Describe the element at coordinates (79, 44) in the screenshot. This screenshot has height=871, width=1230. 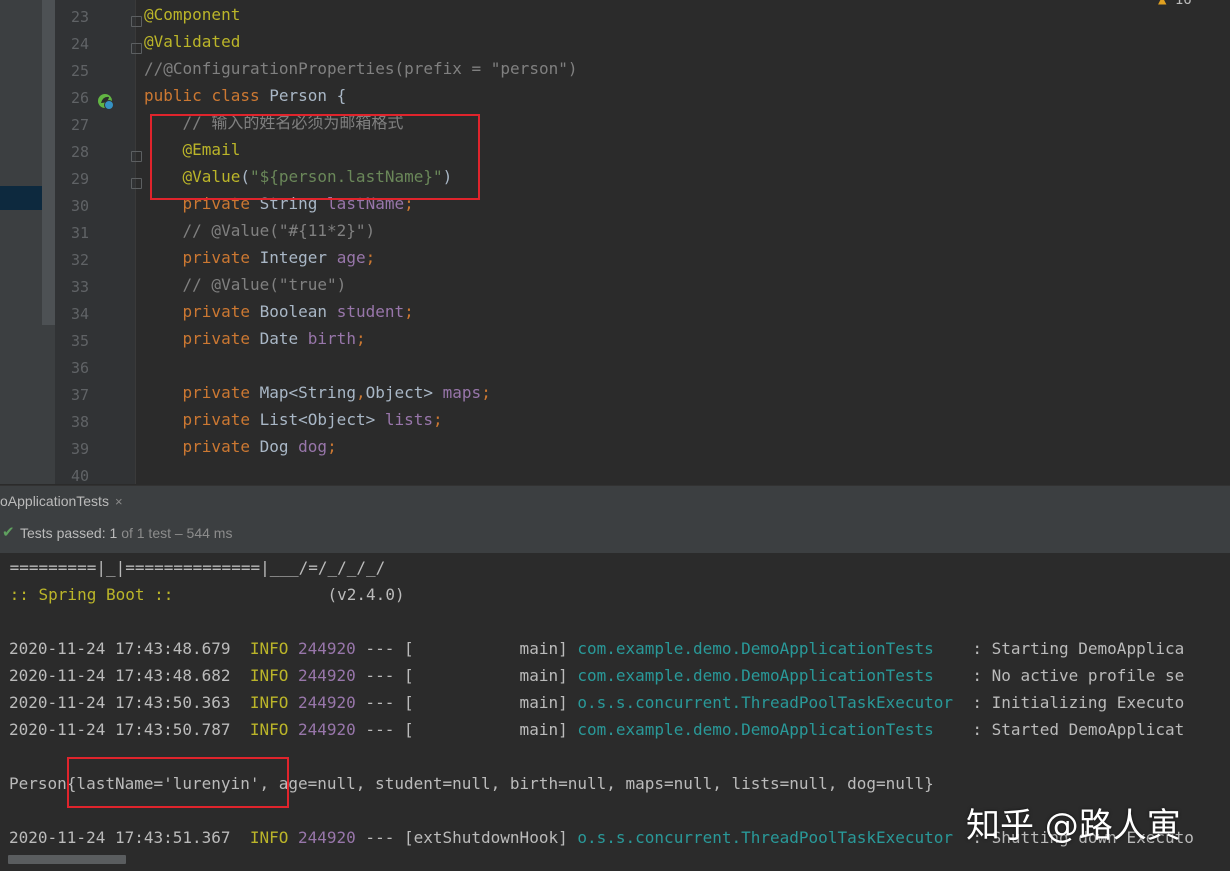
I see `line-number: 24` at that location.